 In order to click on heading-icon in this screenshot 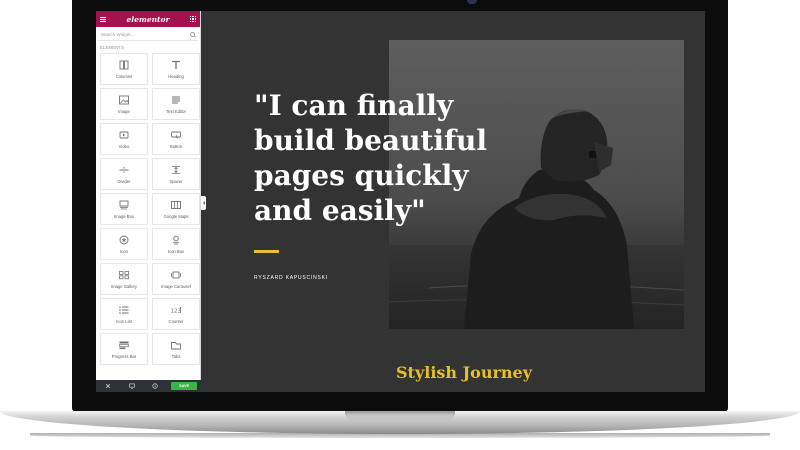, I will do `click(176, 65)`.